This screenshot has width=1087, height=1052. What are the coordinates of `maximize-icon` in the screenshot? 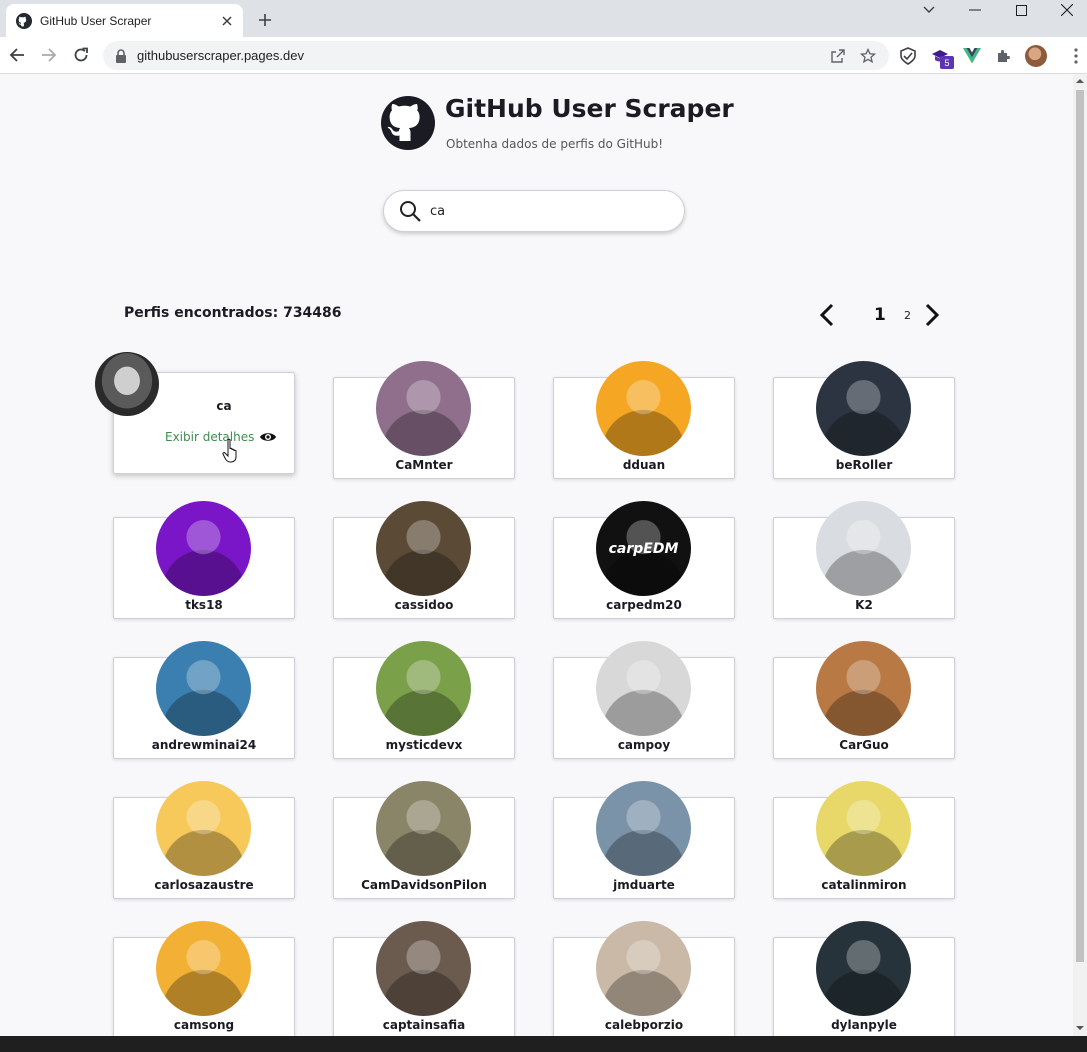 It's located at (1021, 10).